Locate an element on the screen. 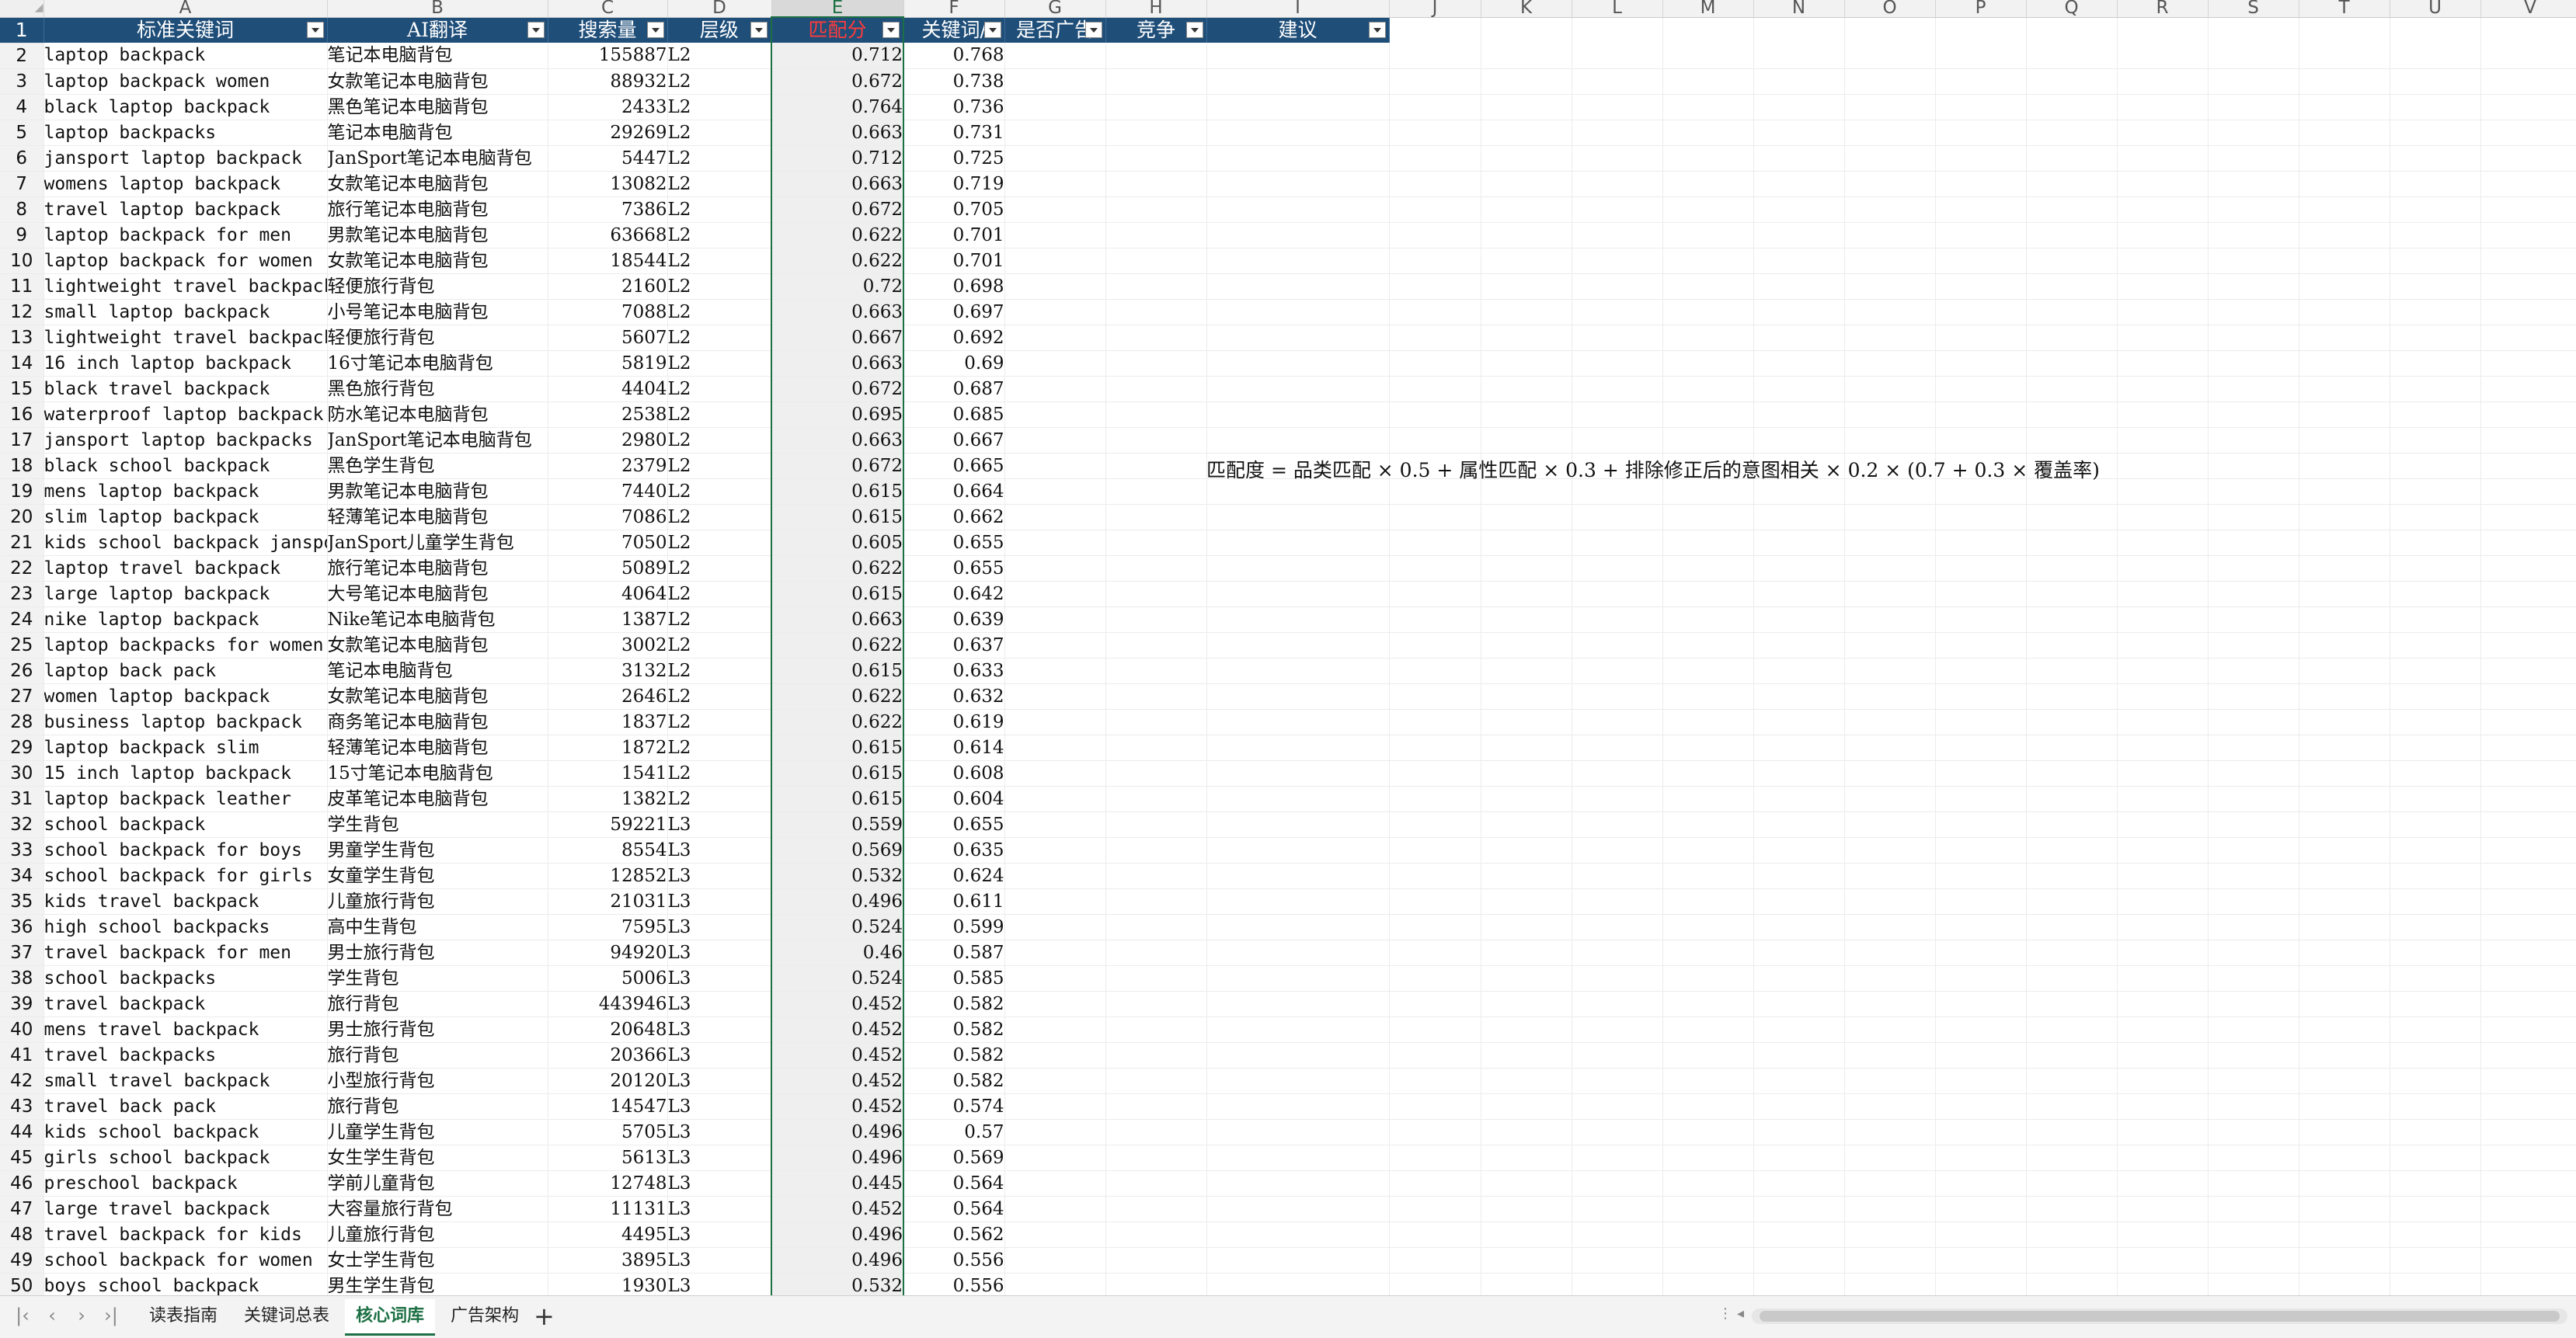 Image resolution: width=2576 pixels, height=1338 pixels. column-header-t: T is located at coordinates (2344, 9).